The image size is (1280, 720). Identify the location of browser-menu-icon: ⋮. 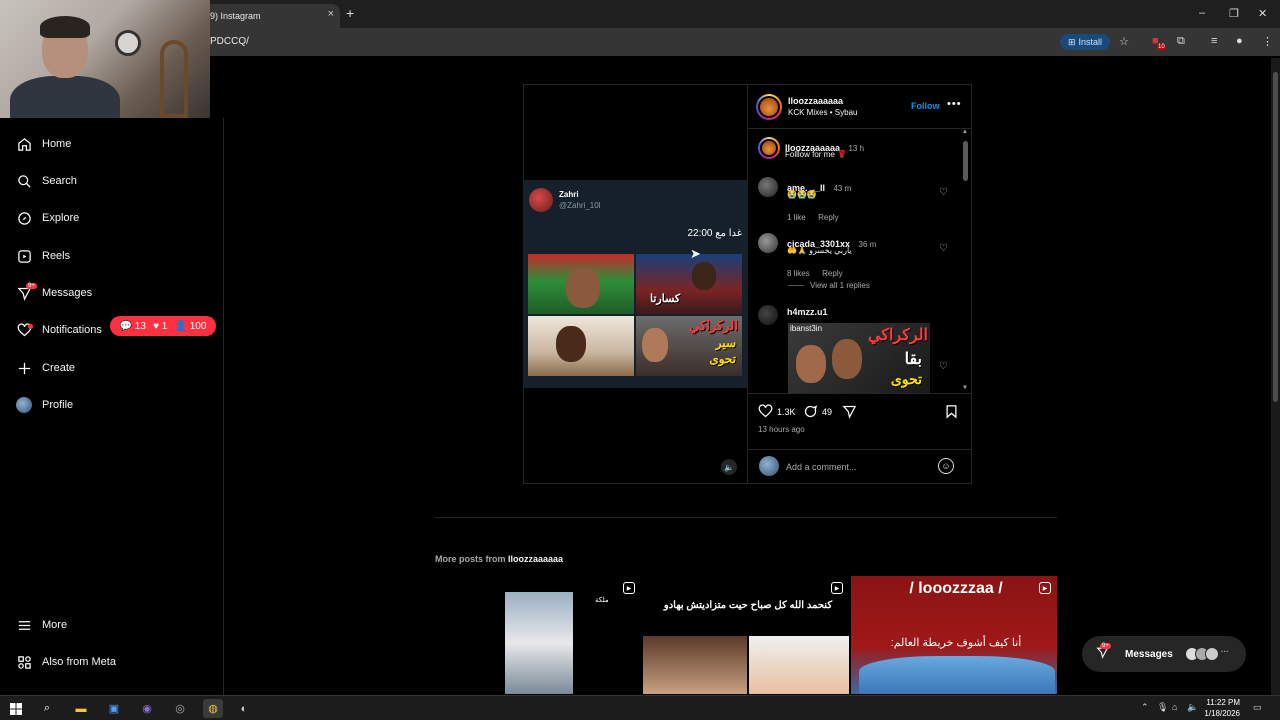
(1267, 41).